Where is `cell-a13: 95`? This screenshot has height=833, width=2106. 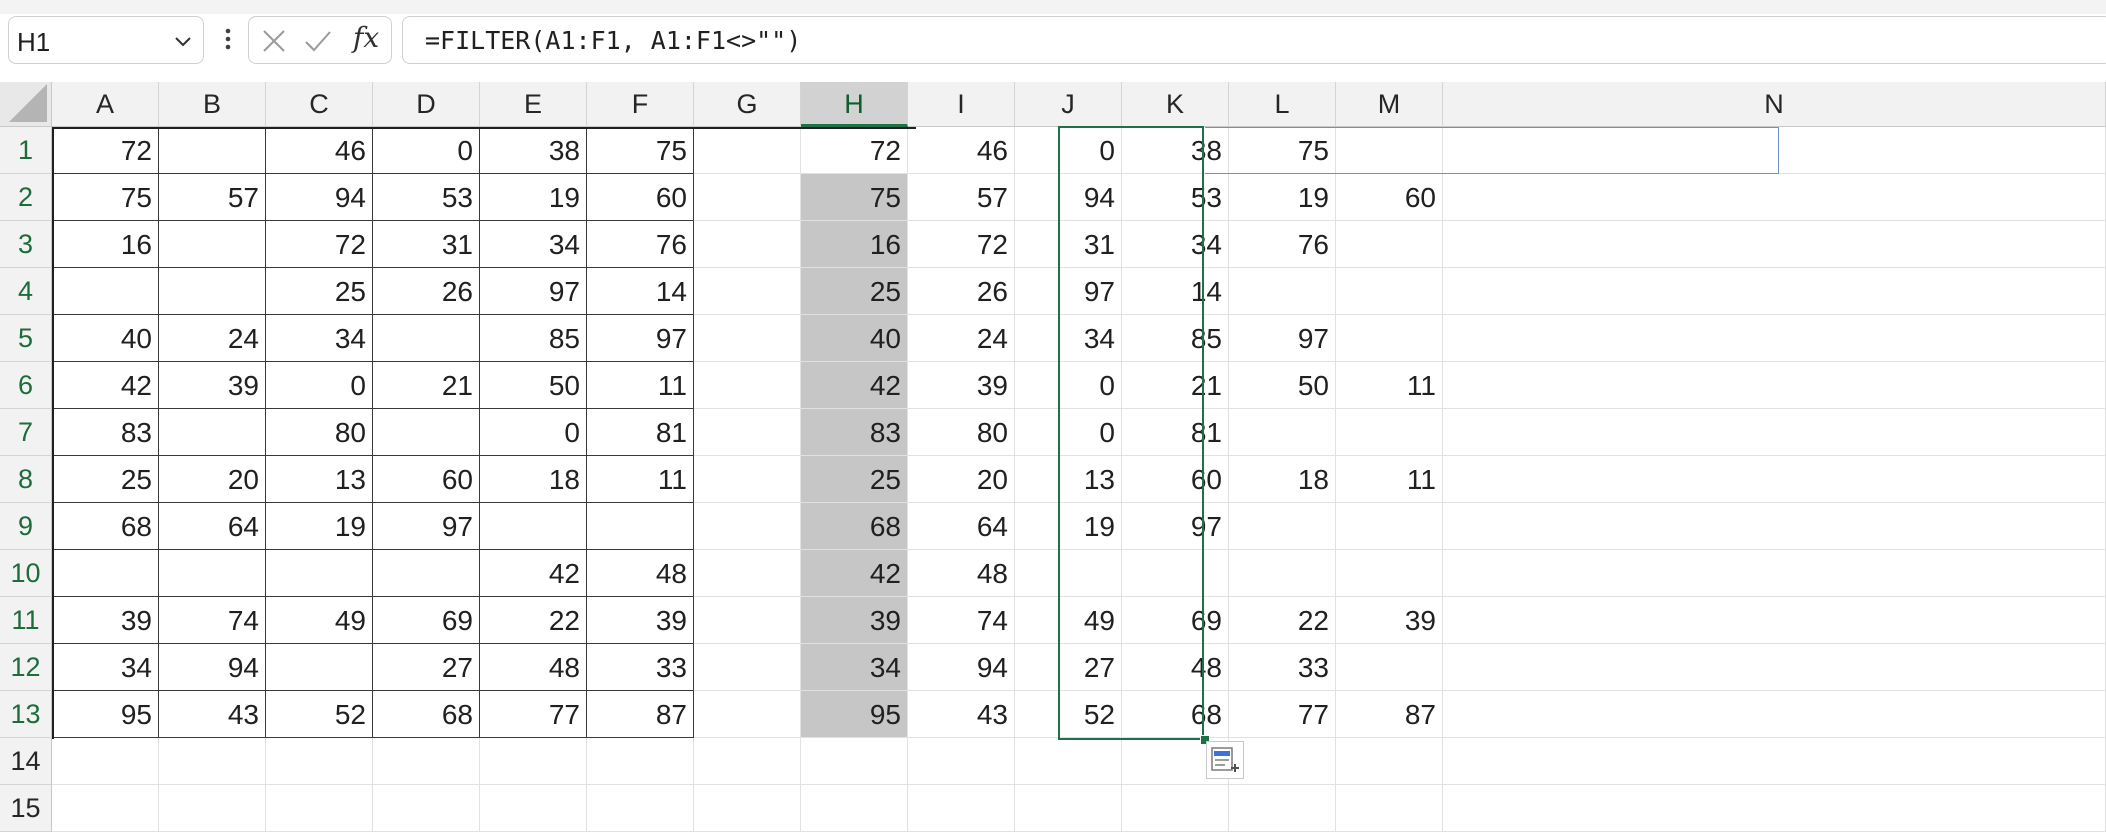 cell-a13: 95 is located at coordinates (105, 714).